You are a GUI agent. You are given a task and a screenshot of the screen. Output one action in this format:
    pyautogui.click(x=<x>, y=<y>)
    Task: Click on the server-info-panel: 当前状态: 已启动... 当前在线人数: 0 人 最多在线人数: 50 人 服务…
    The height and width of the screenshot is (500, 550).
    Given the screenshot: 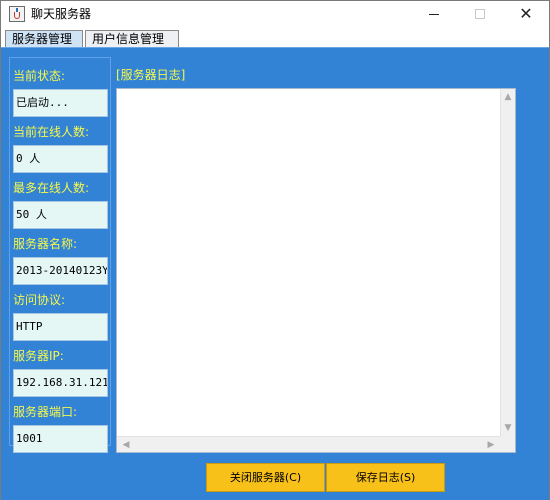 What is the action you would take?
    pyautogui.click(x=60, y=255)
    